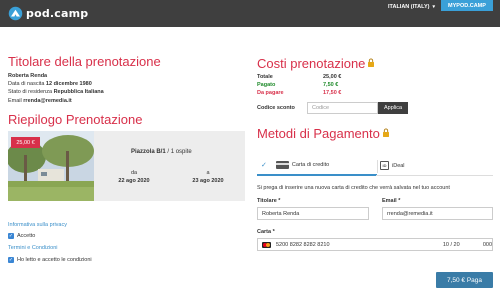 This screenshot has height=292, width=500. What do you see at coordinates (15, 13) in the screenshot?
I see `logo-icon` at bounding box center [15, 13].